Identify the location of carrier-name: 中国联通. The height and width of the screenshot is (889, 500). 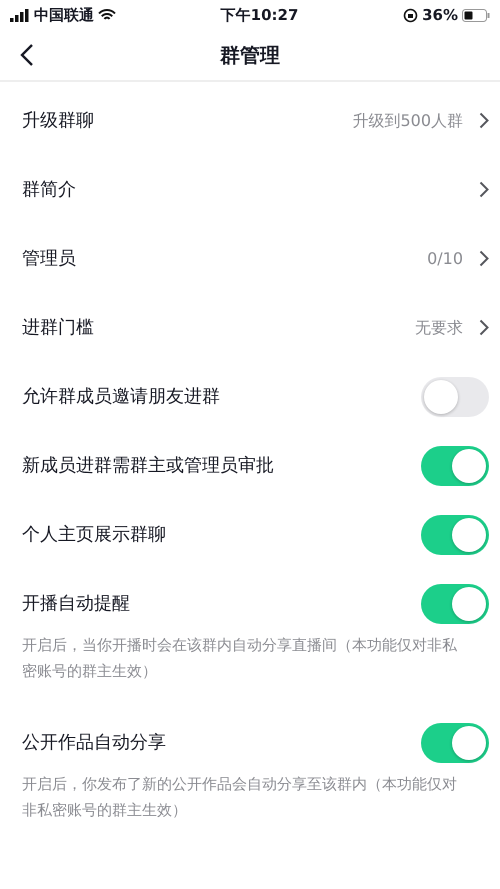
(64, 15).